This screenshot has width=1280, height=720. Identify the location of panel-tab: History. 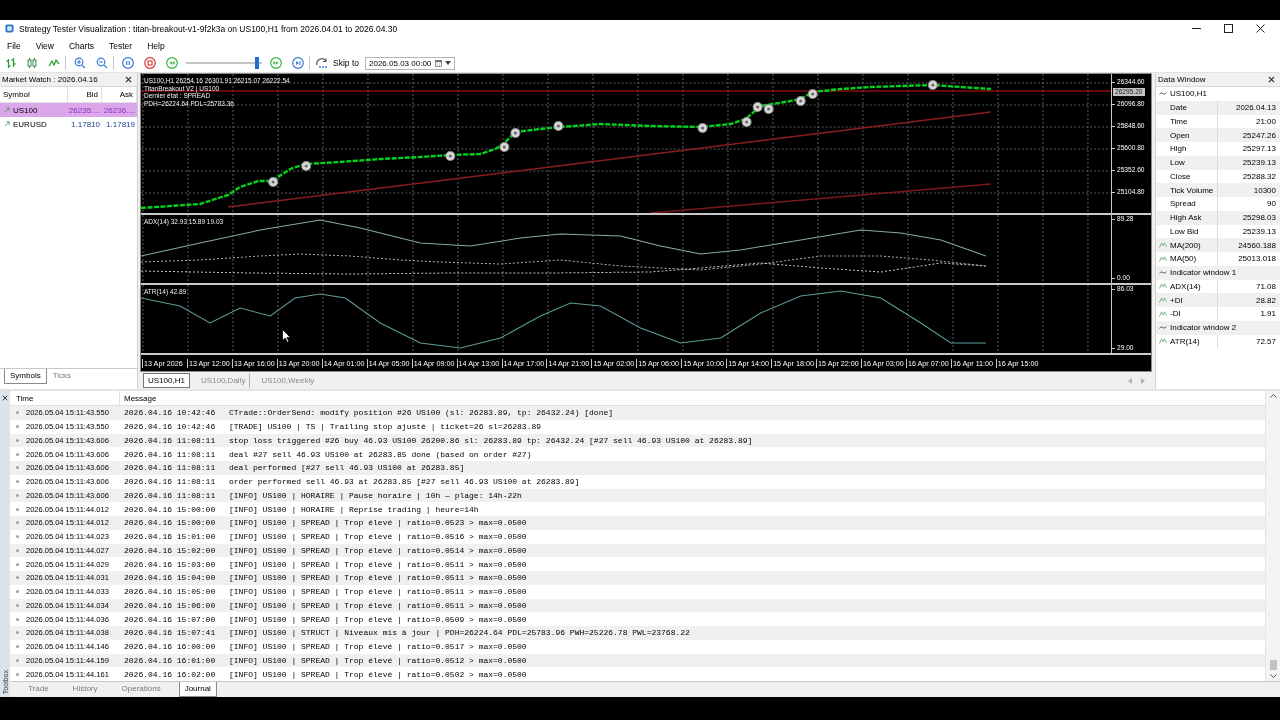
(85, 689).